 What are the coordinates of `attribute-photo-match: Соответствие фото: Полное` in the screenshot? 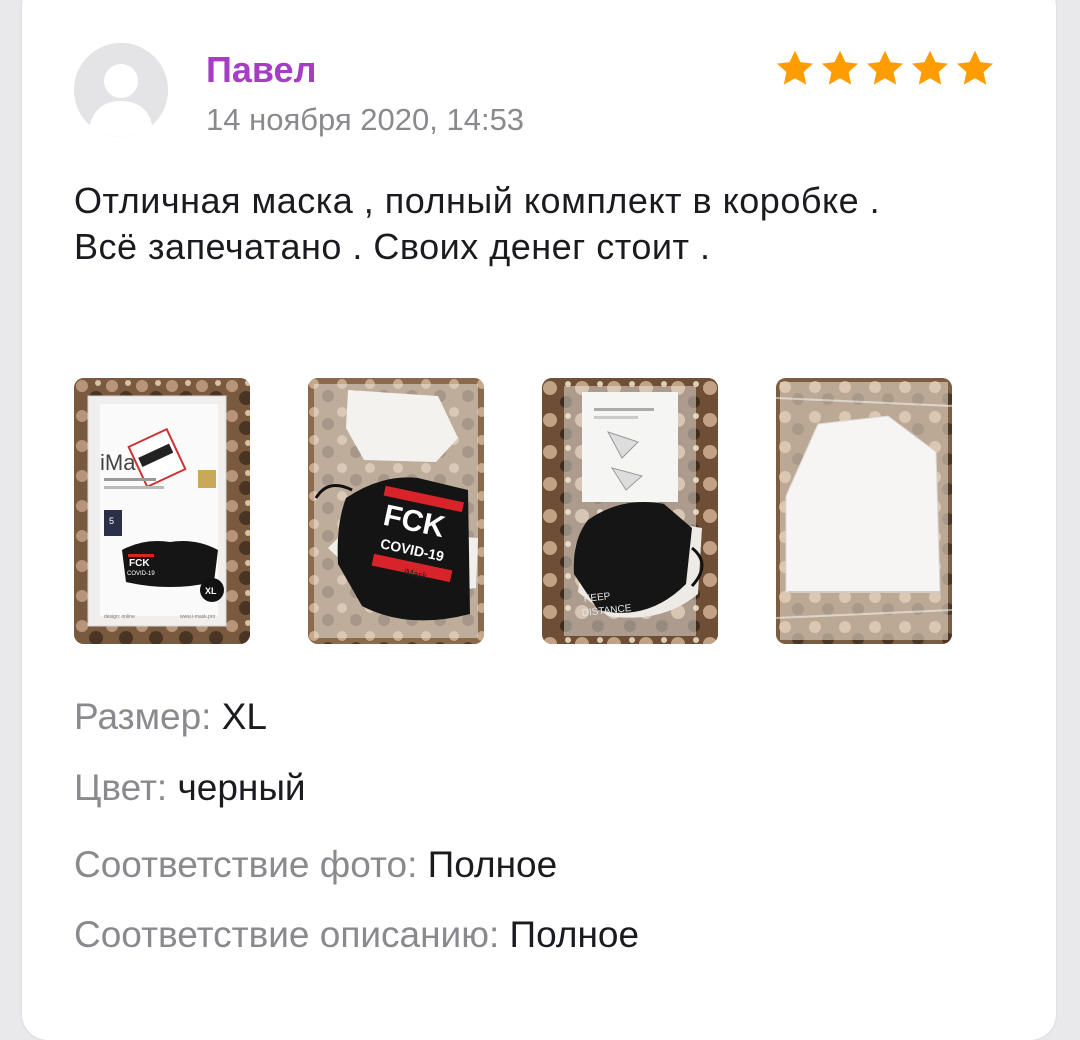 It's located at (315, 865).